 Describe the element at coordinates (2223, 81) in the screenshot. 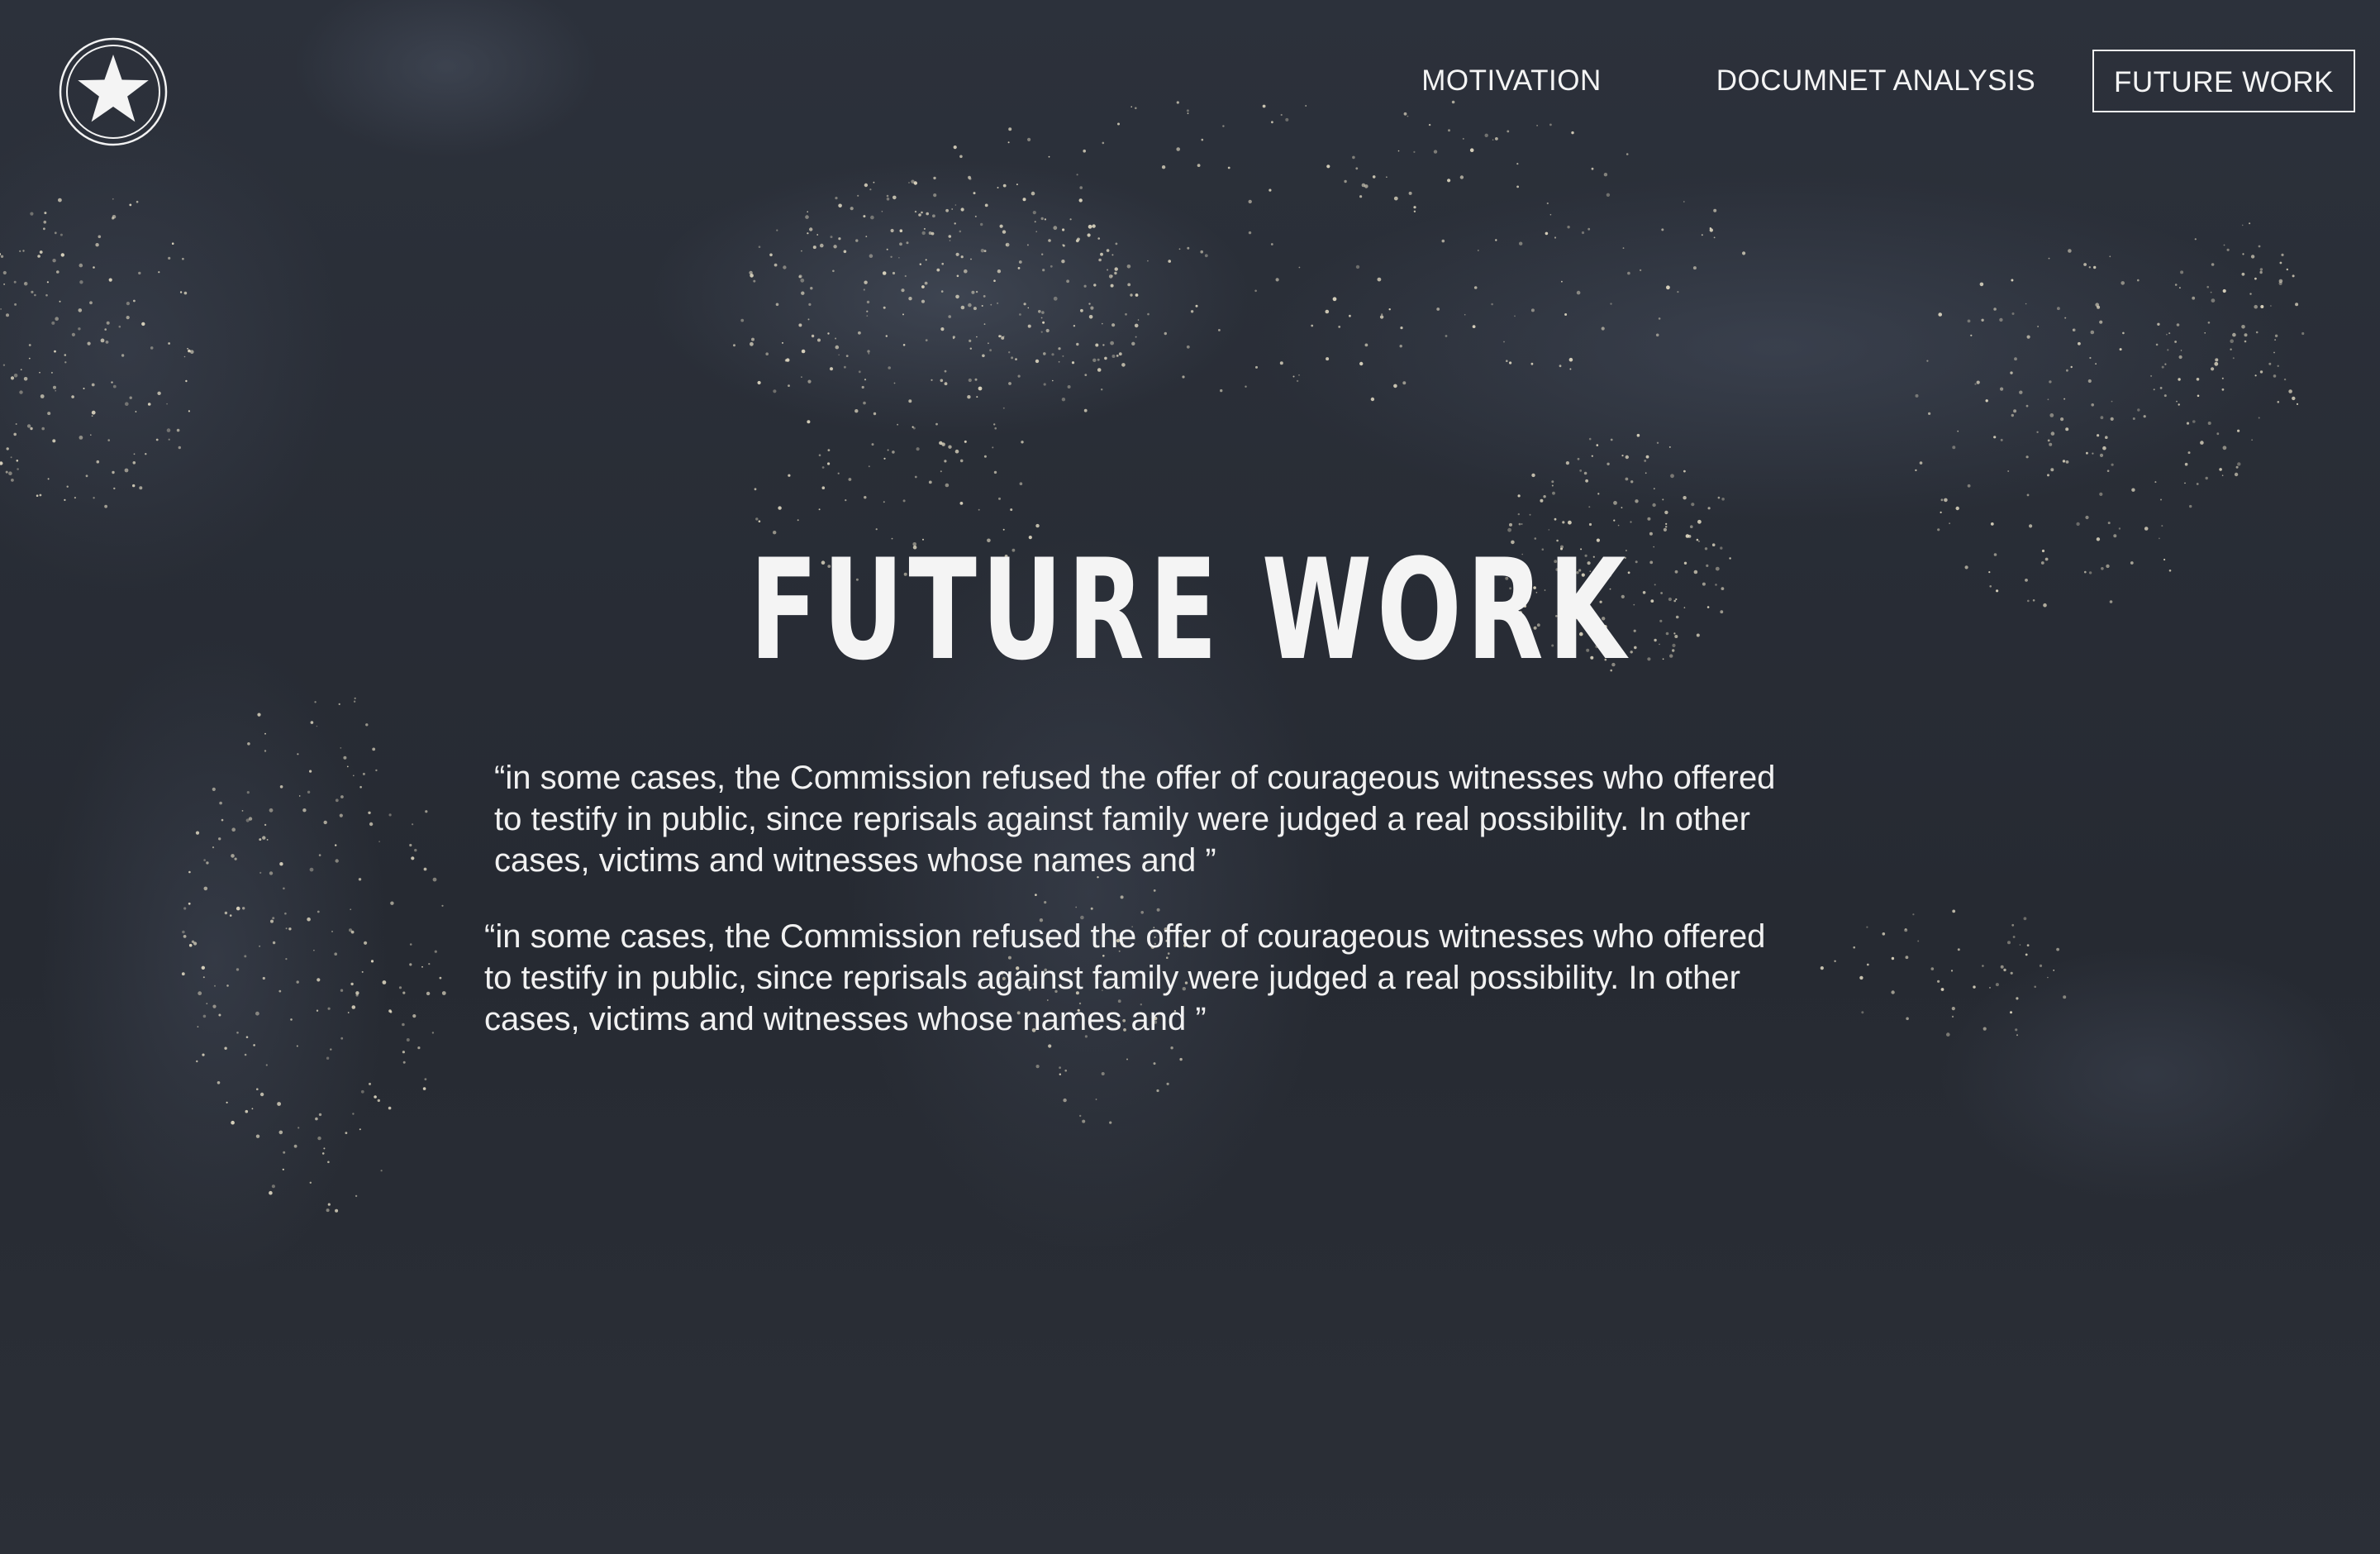

I see `nav-item-future-work: FUTURE WORK` at that location.